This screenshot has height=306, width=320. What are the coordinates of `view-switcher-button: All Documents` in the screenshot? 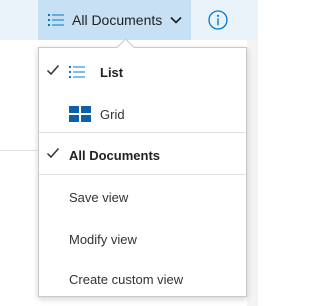 It's located at (114, 20).